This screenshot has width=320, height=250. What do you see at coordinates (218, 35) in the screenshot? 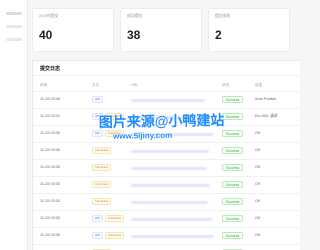
I see `stat-value: 2` at bounding box center [218, 35].